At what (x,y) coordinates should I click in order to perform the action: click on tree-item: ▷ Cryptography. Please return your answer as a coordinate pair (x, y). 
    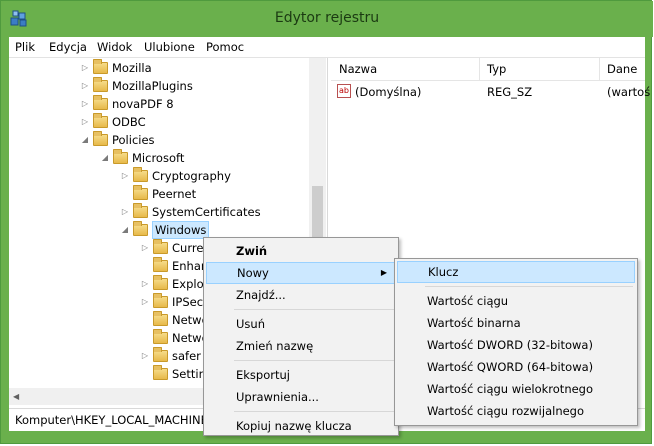
    Looking at the image, I should click on (175, 176).